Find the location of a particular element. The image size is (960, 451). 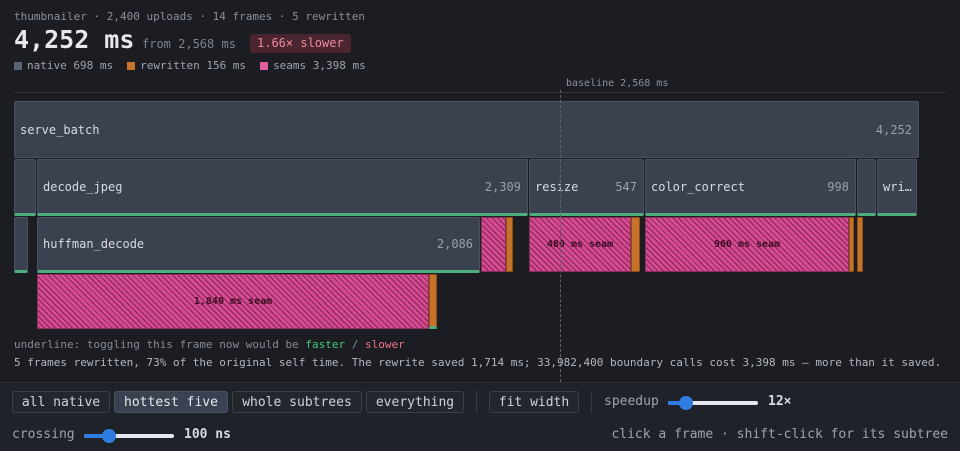

rewritten-small-mid is located at coordinates (860, 244).